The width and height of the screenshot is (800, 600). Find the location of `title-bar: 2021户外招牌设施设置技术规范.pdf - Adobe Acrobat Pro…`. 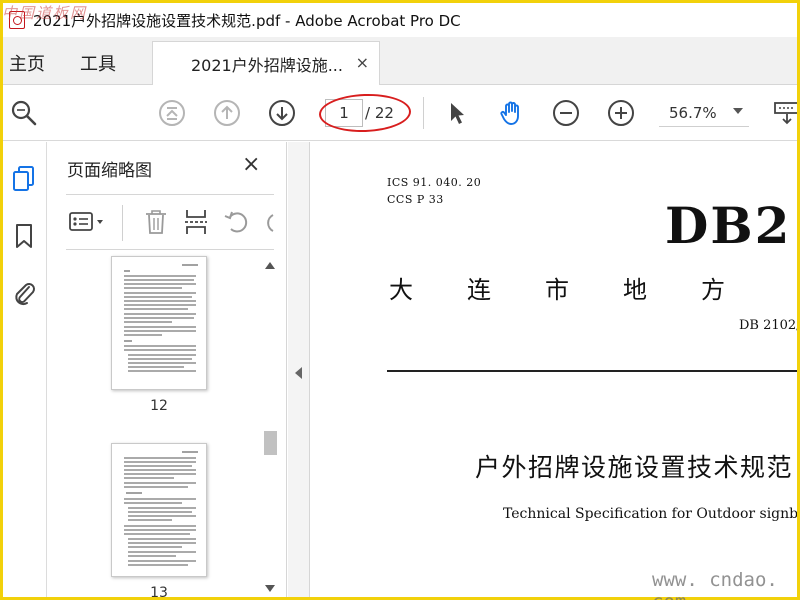

title-bar: 2021户外招牌设施设置技术规范.pdf - Adobe Acrobat Pro… is located at coordinates (400, 20).